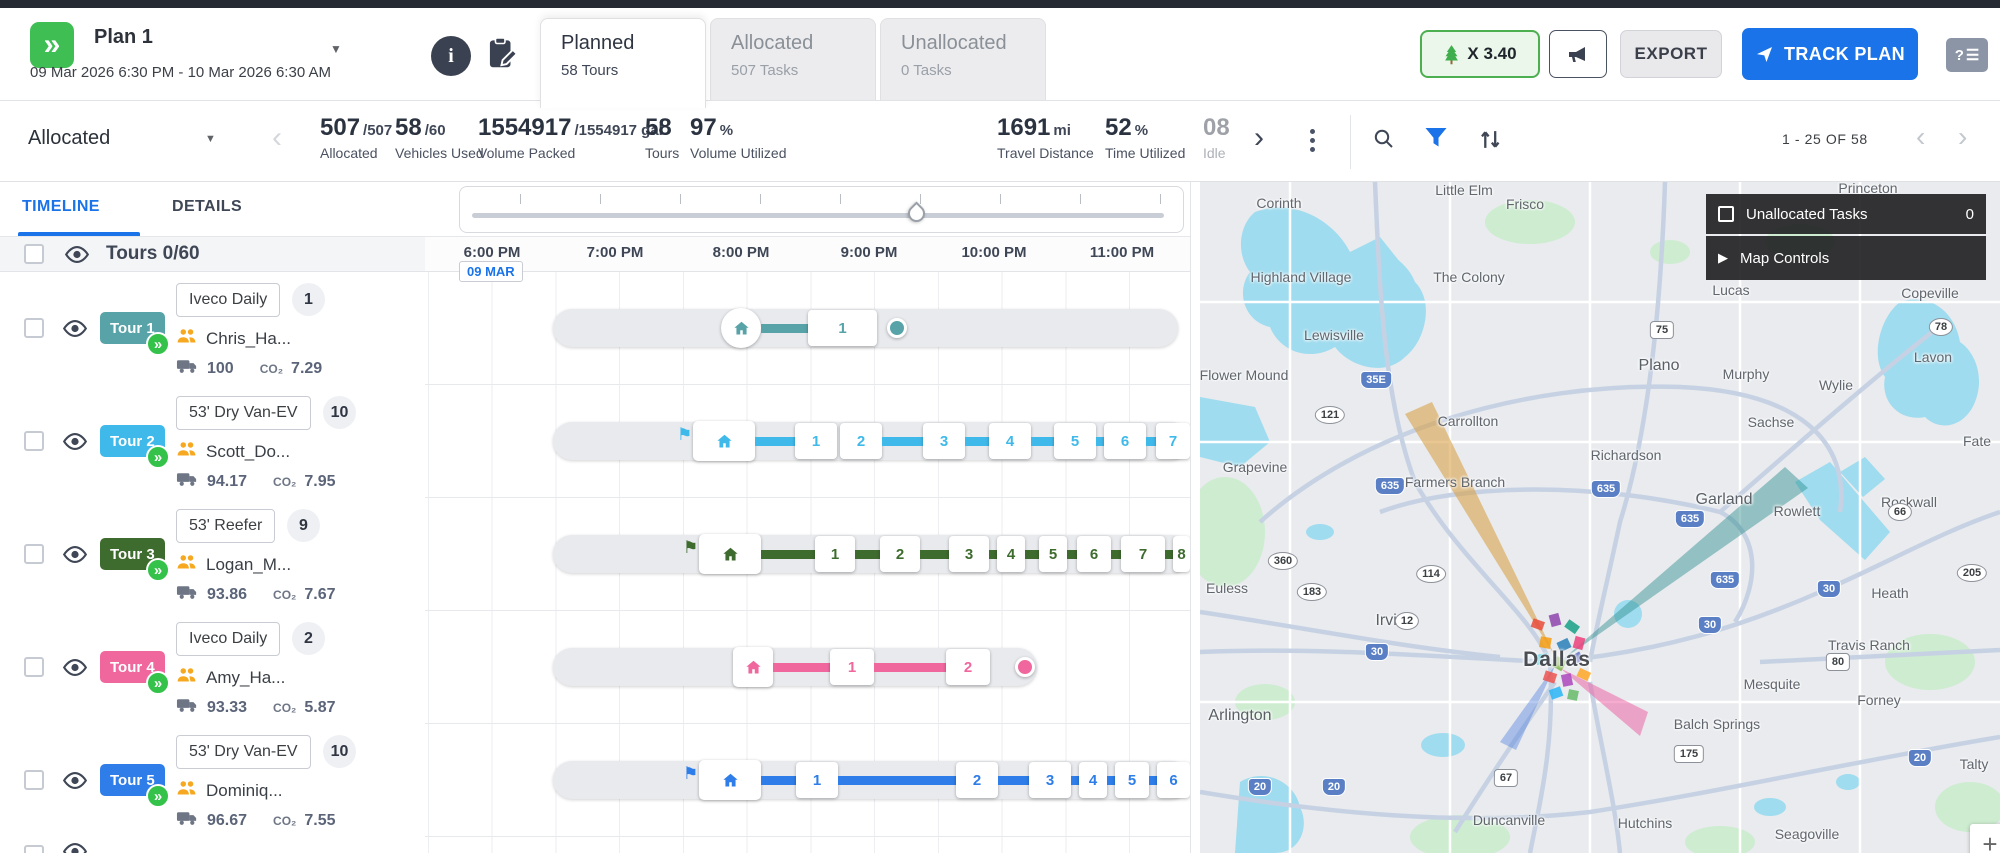  I want to click on road-shield: 175, so click(1689, 754).